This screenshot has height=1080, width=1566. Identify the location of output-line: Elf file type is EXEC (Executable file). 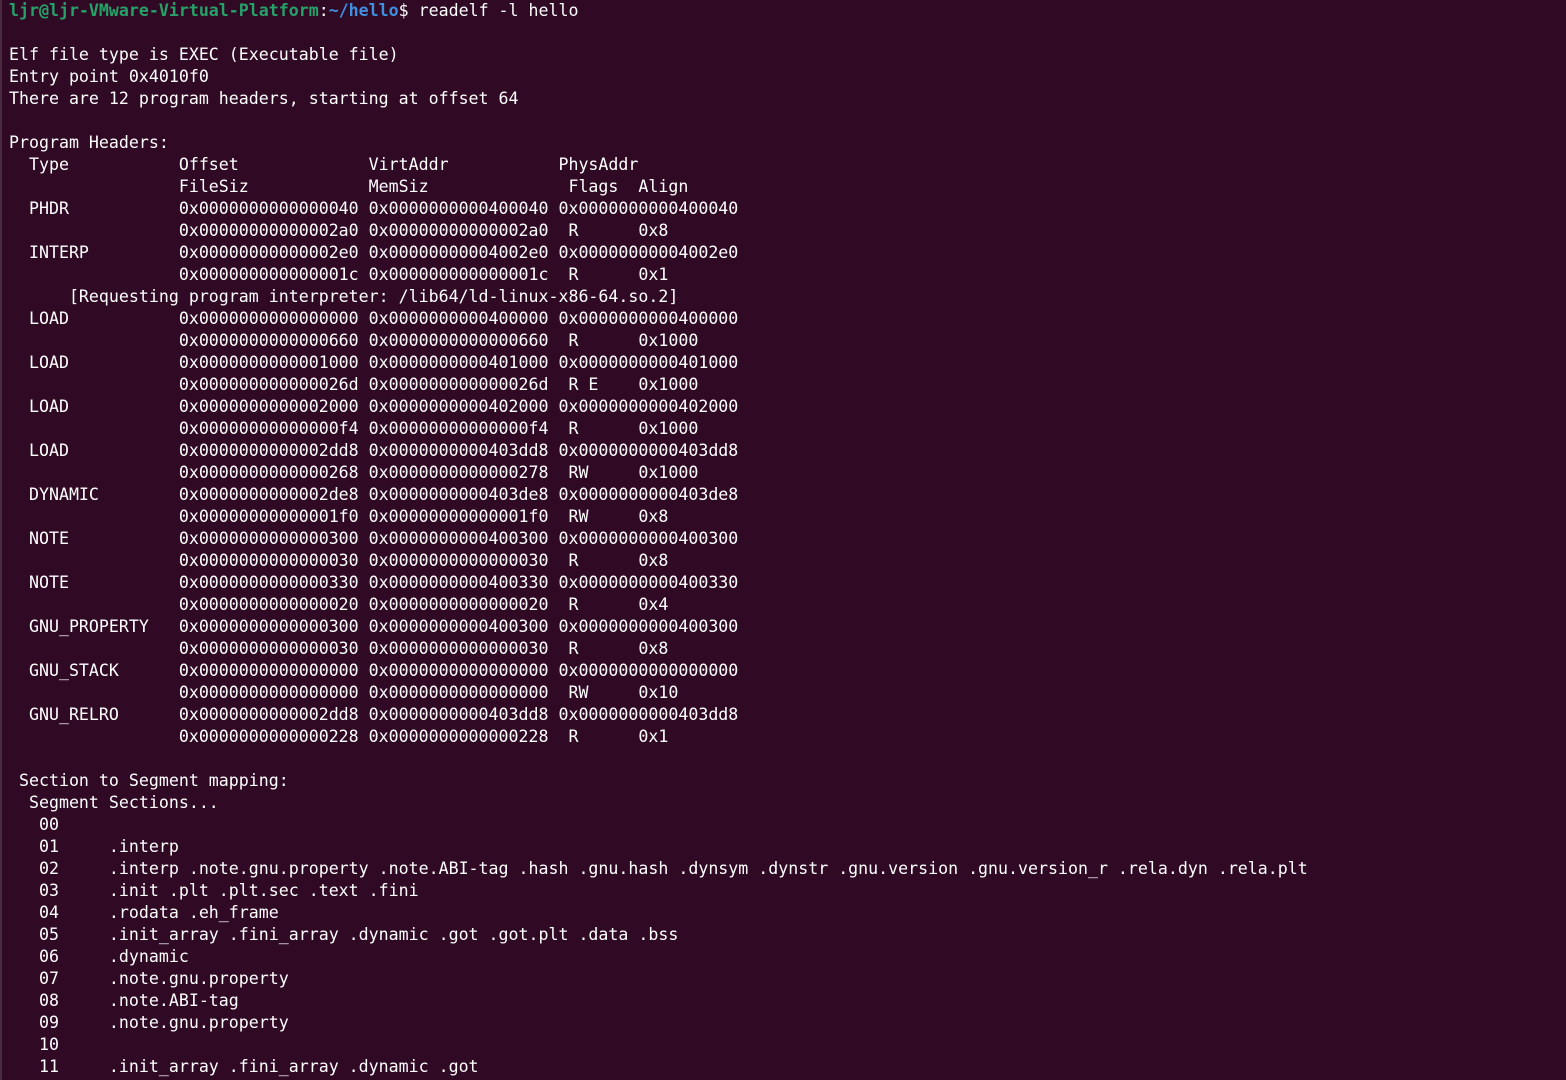
(204, 54).